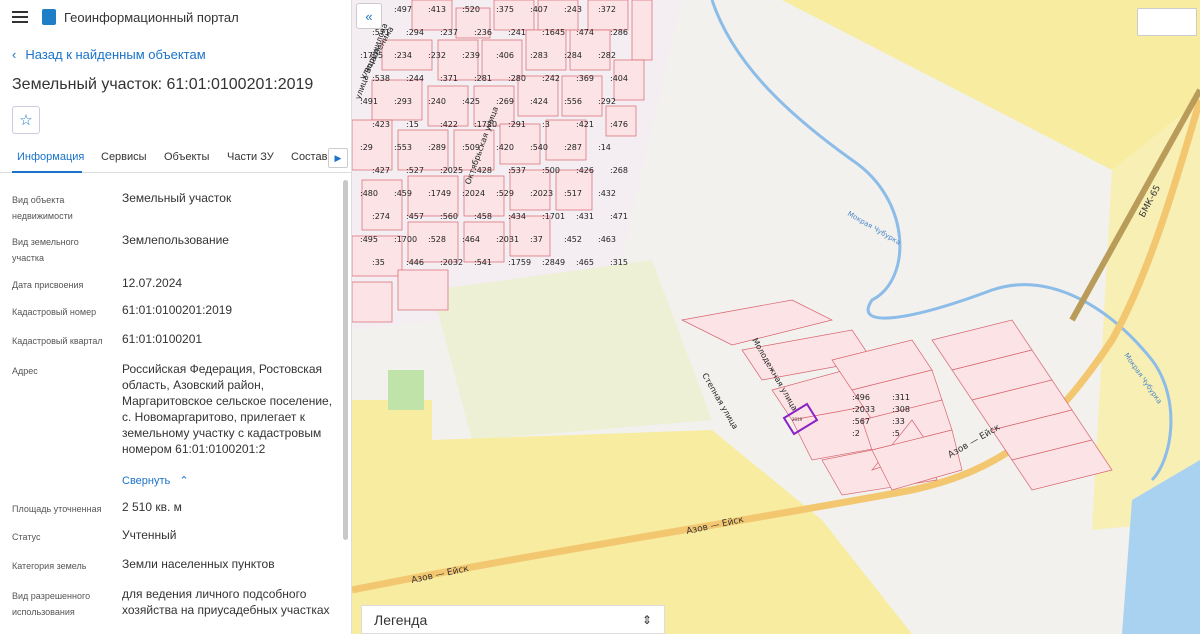 The image size is (1200, 634). What do you see at coordinates (585, 32) in the screenshot?
I see `parcel-label: :474` at bounding box center [585, 32].